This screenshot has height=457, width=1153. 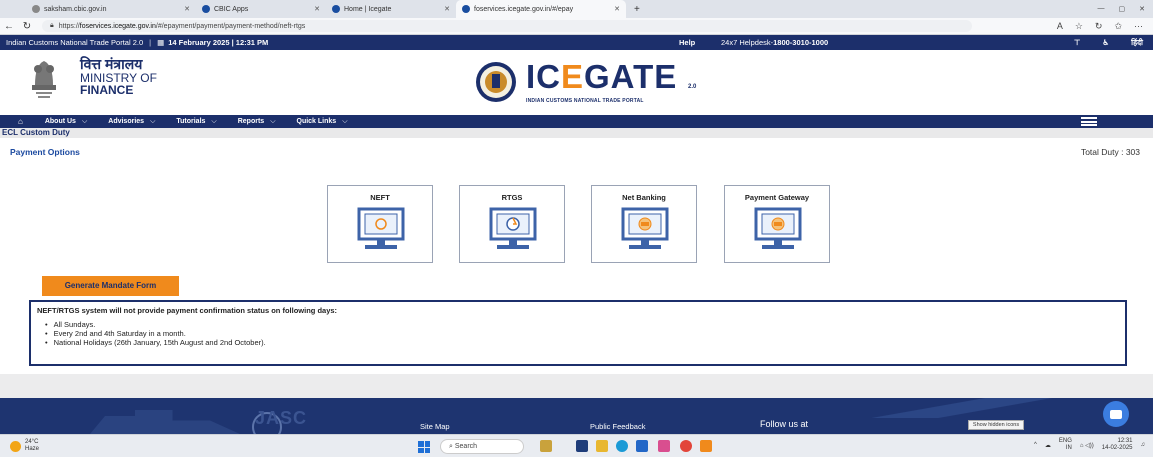 I want to click on help-link: Help, so click(x=687, y=42).